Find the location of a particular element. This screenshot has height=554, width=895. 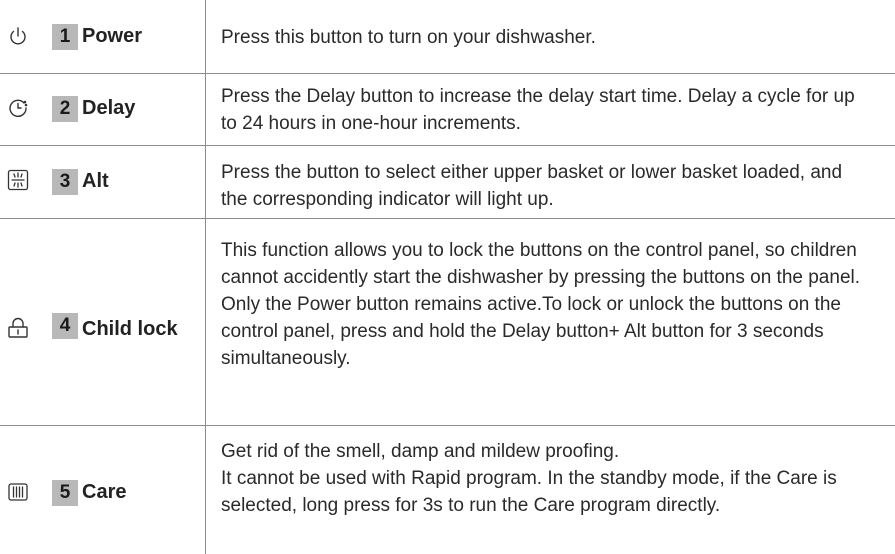

row-care-label: 5 Care is located at coordinates (102, 490).